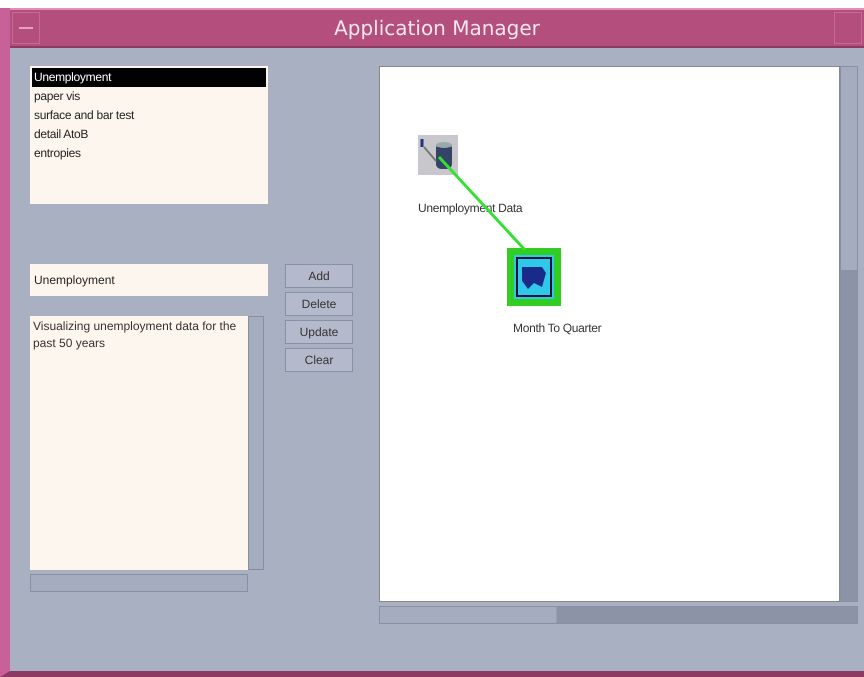 The width and height of the screenshot is (864, 677). What do you see at coordinates (149, 280) in the screenshot?
I see `name-field: Unemployment` at bounding box center [149, 280].